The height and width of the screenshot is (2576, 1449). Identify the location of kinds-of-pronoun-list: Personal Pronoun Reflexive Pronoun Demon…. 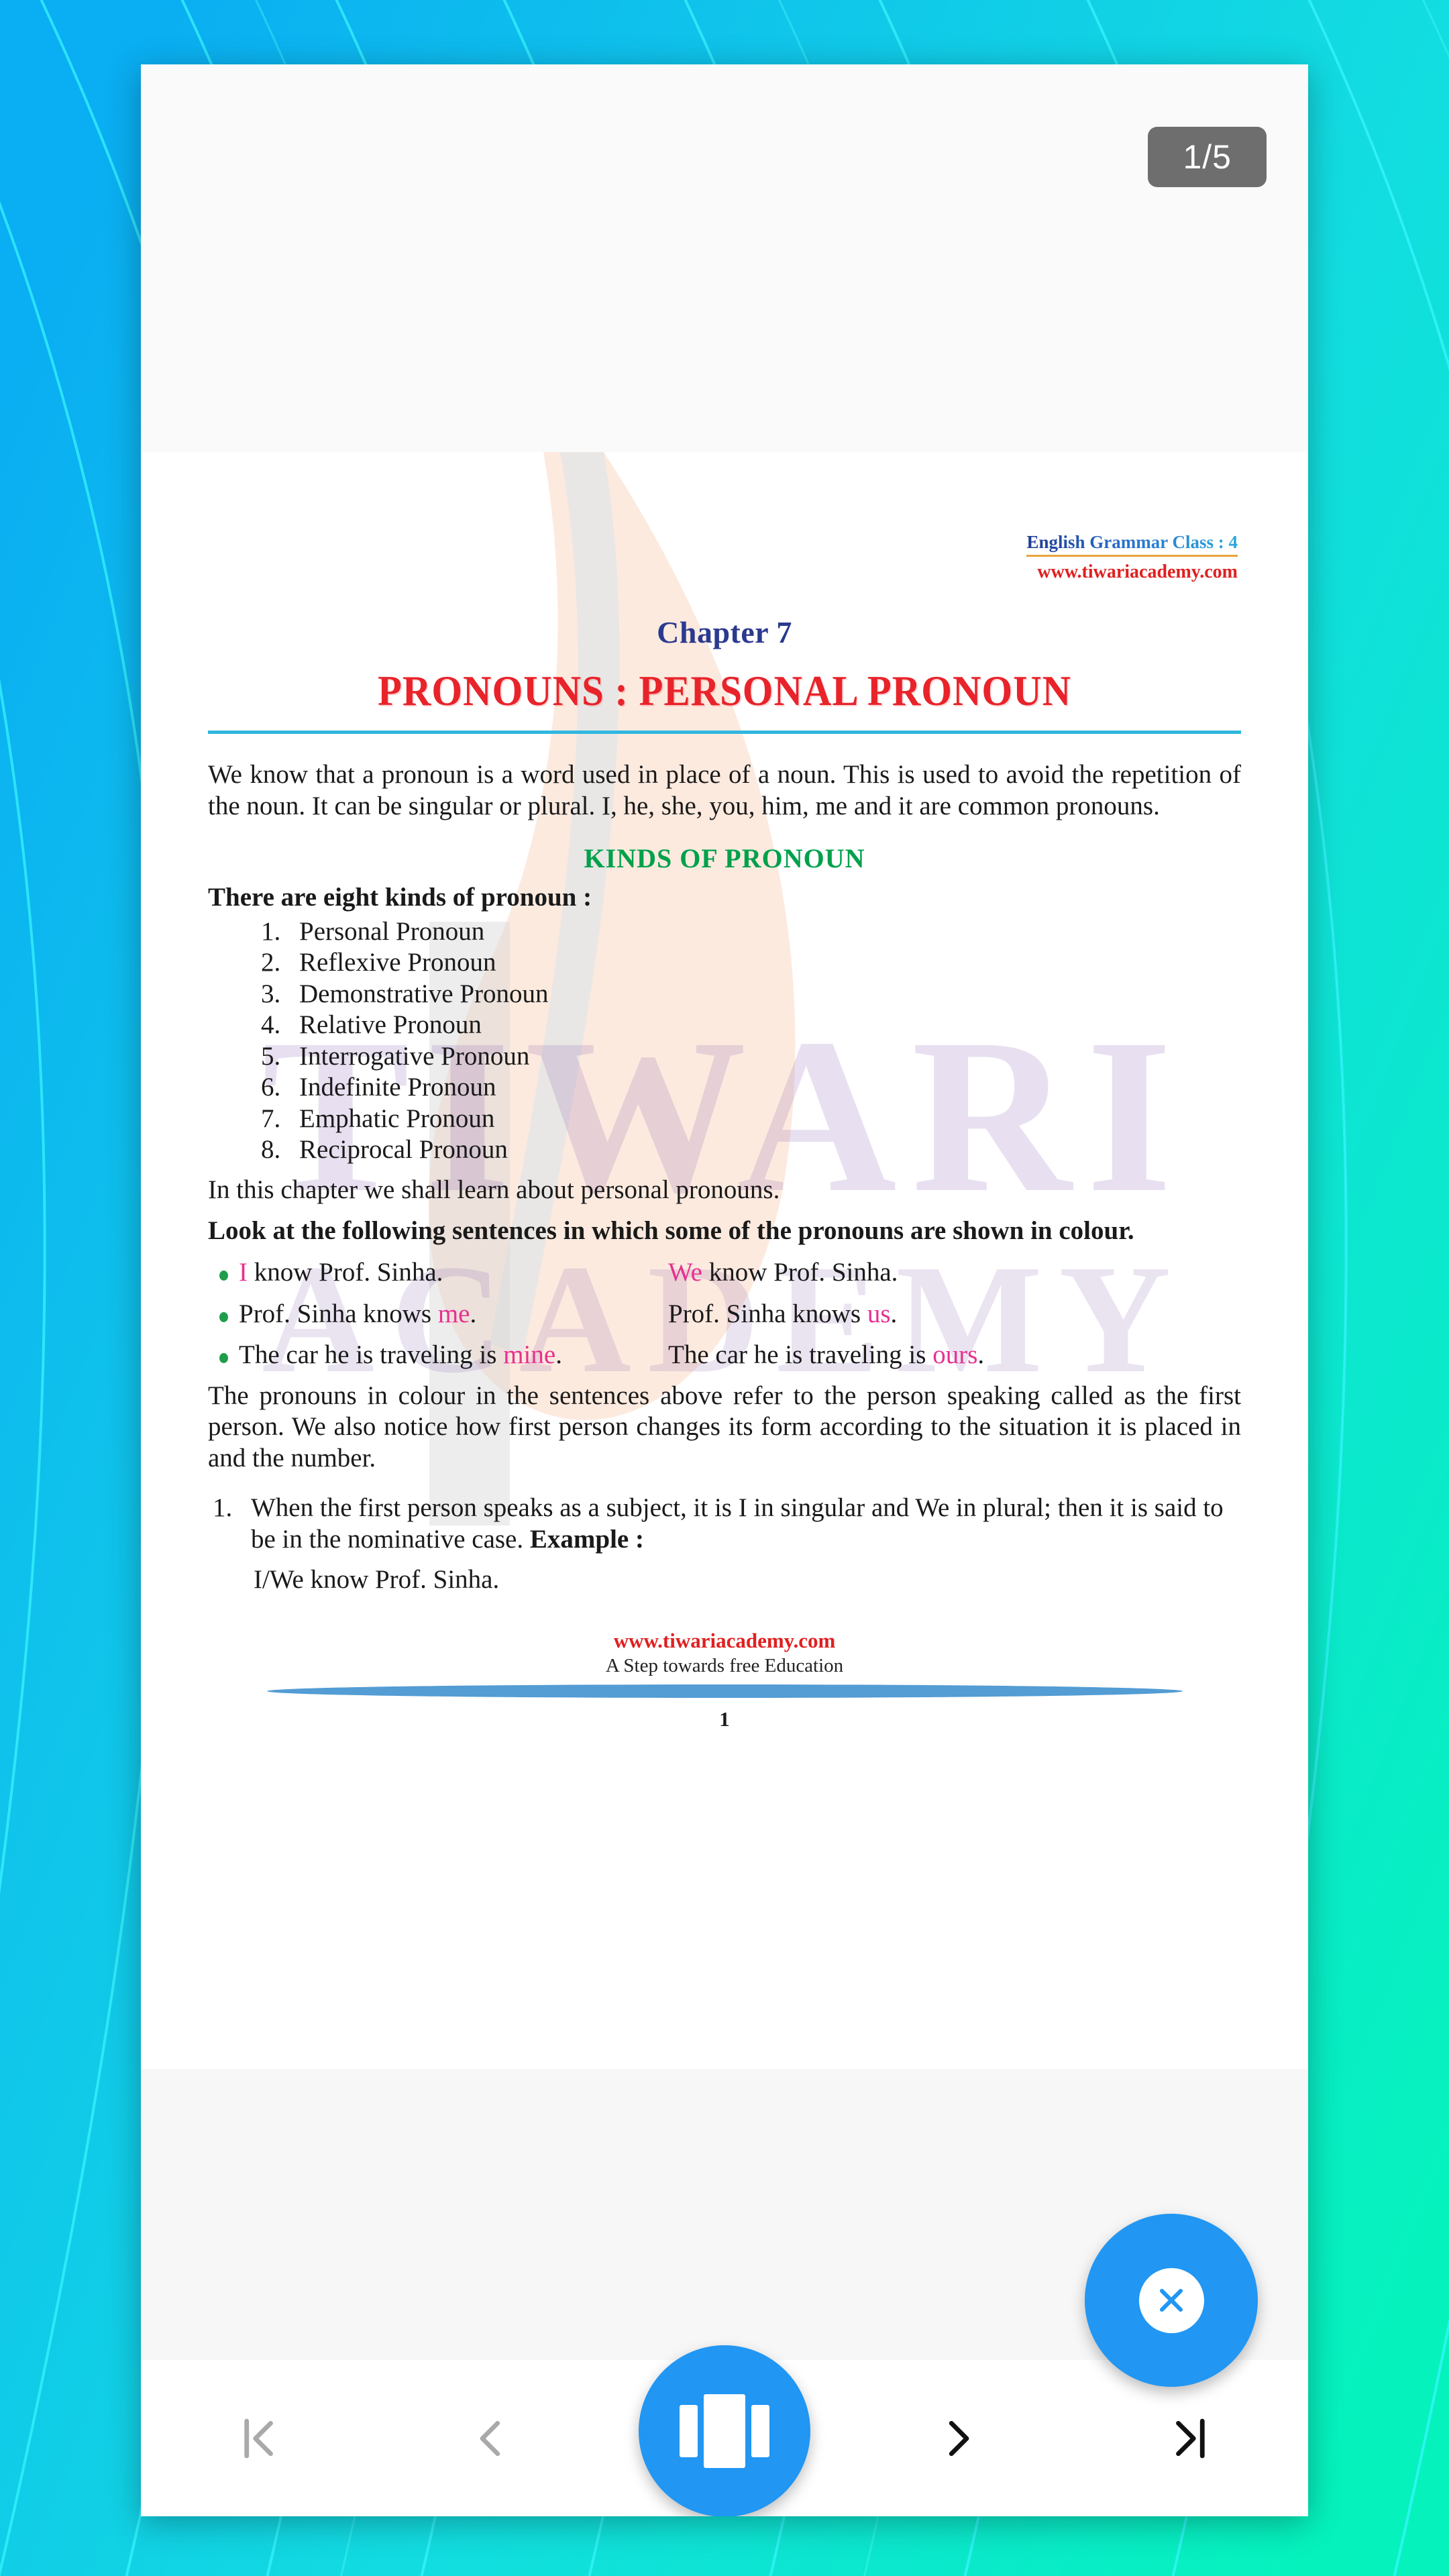
(764, 1040).